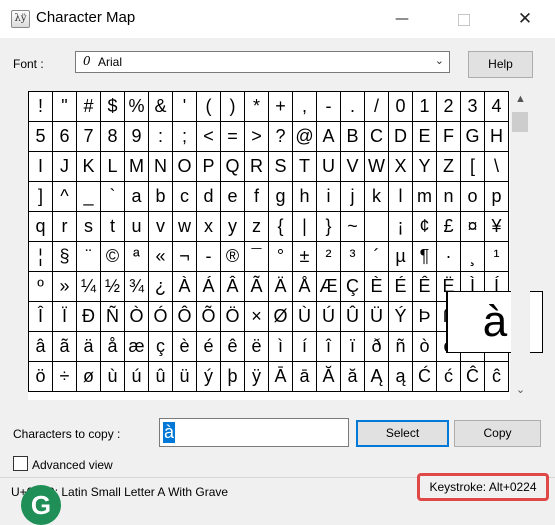  What do you see at coordinates (281, 197) in the screenshot?
I see `character-cell: g` at bounding box center [281, 197].